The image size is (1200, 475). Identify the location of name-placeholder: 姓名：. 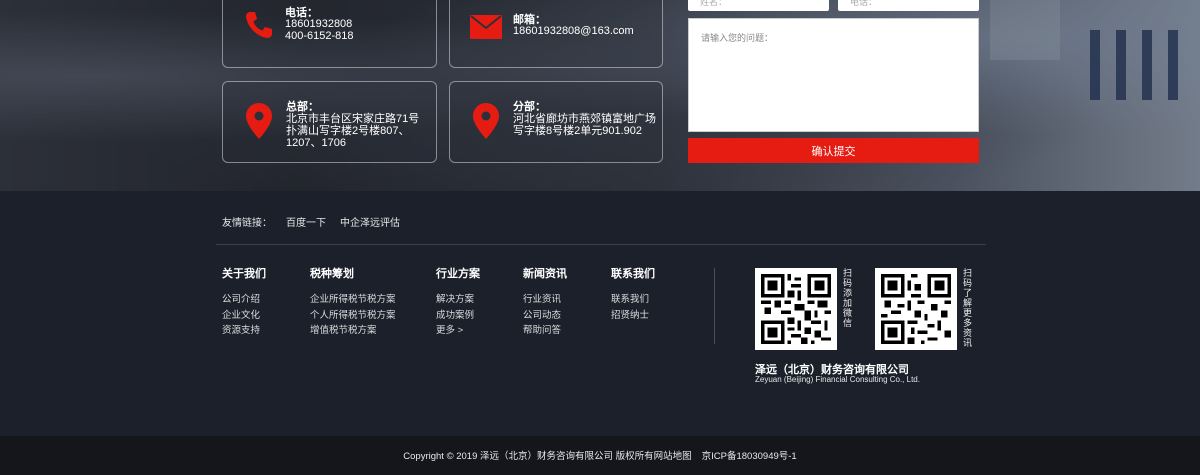
(714, 3).